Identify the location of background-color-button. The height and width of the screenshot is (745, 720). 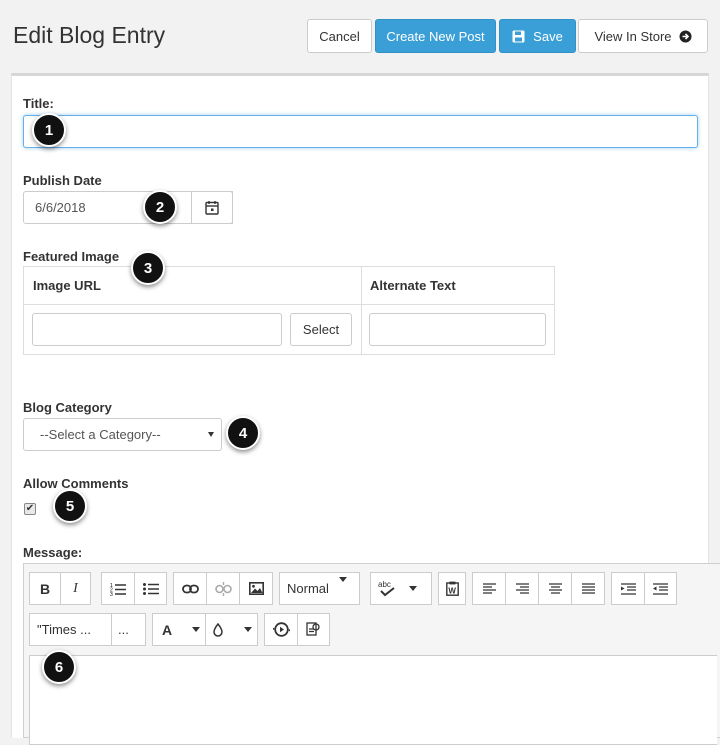
(231, 629).